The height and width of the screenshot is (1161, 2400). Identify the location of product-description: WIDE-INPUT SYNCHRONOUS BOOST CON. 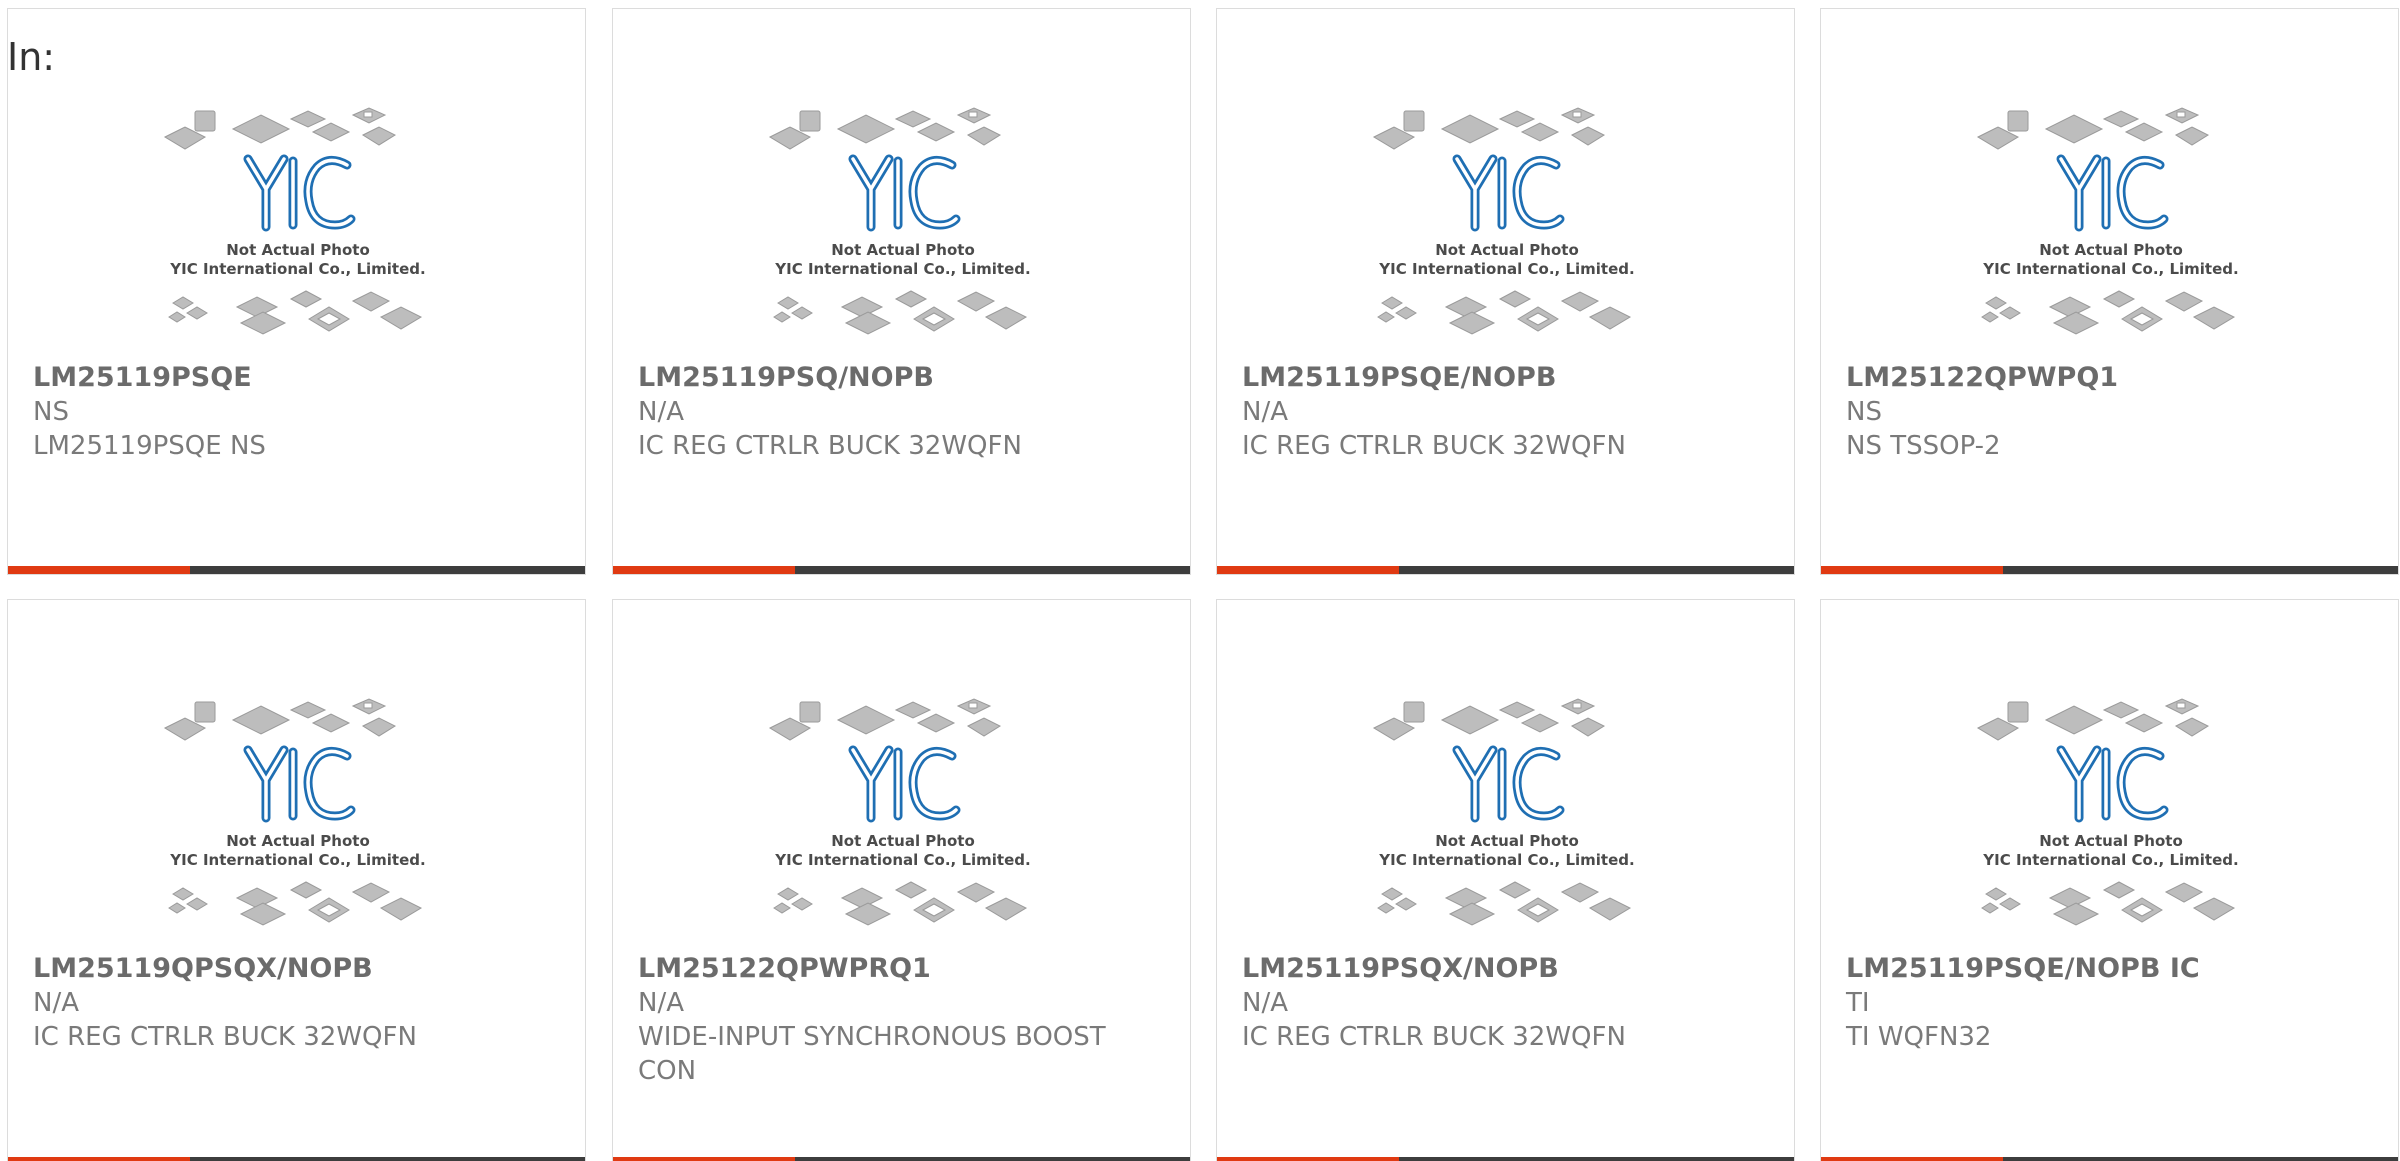
(872, 1054).